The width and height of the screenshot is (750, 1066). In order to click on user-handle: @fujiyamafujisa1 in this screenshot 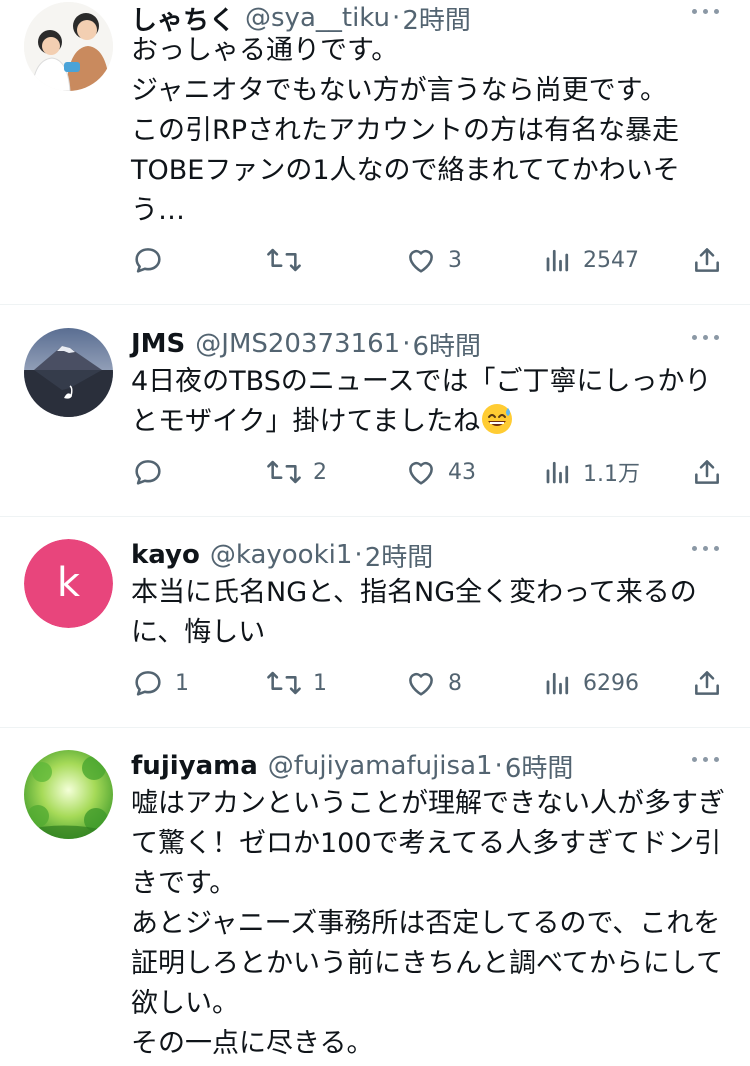, I will do `click(380, 766)`.